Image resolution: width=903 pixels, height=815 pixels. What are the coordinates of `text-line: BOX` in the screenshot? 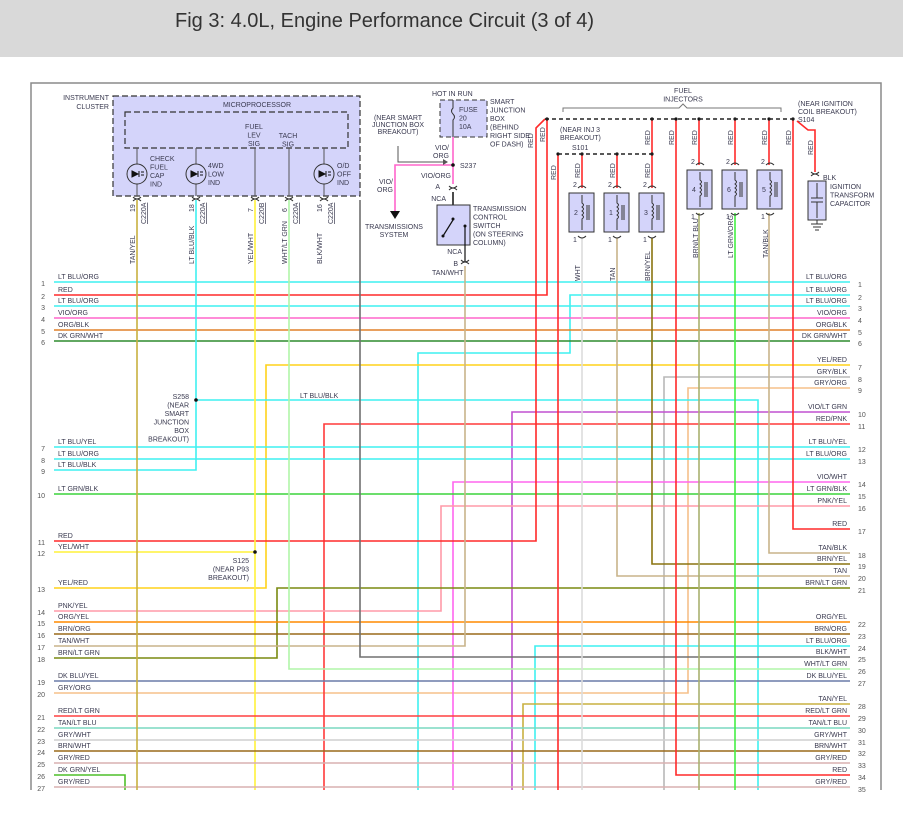 It's located at (497, 119).